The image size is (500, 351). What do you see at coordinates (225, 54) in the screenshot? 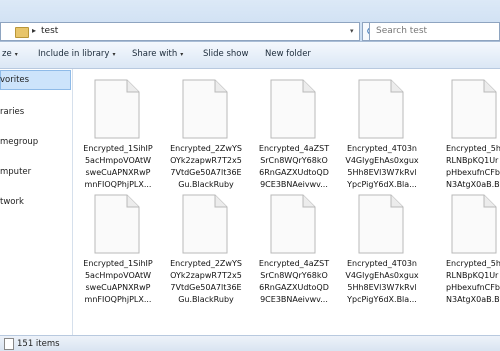
I see `slide-show-button: Slide show` at bounding box center [225, 54].